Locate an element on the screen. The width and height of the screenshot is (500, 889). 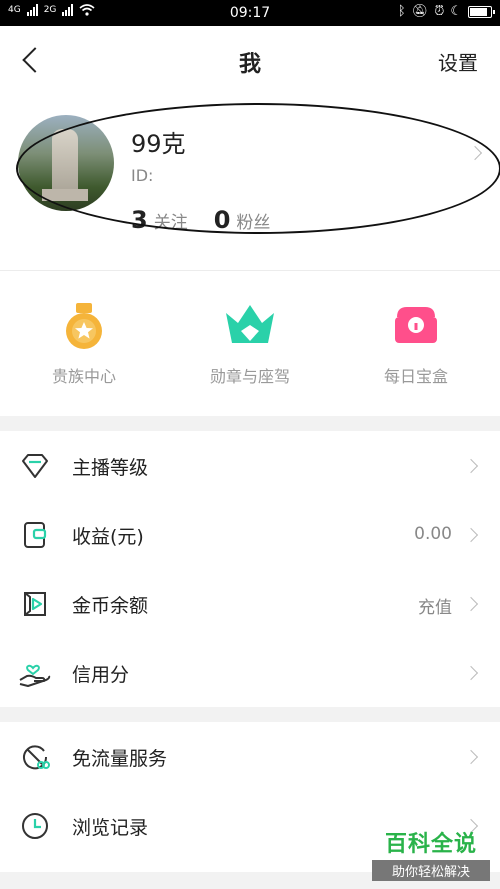
menu-item-host-level: 主播等级 is located at coordinates (250, 465).